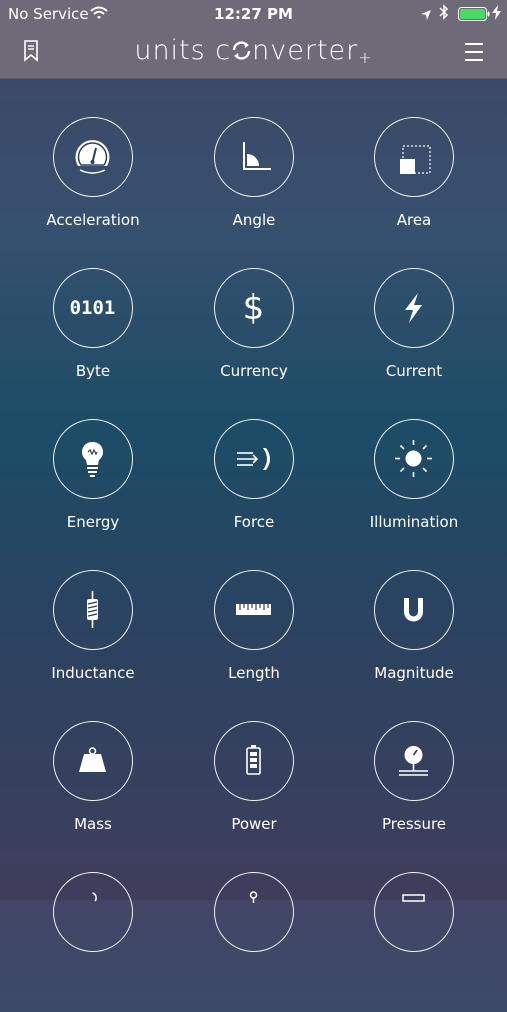 Image resolution: width=507 pixels, height=1012 pixels. I want to click on category-area: Area, so click(416, 187).